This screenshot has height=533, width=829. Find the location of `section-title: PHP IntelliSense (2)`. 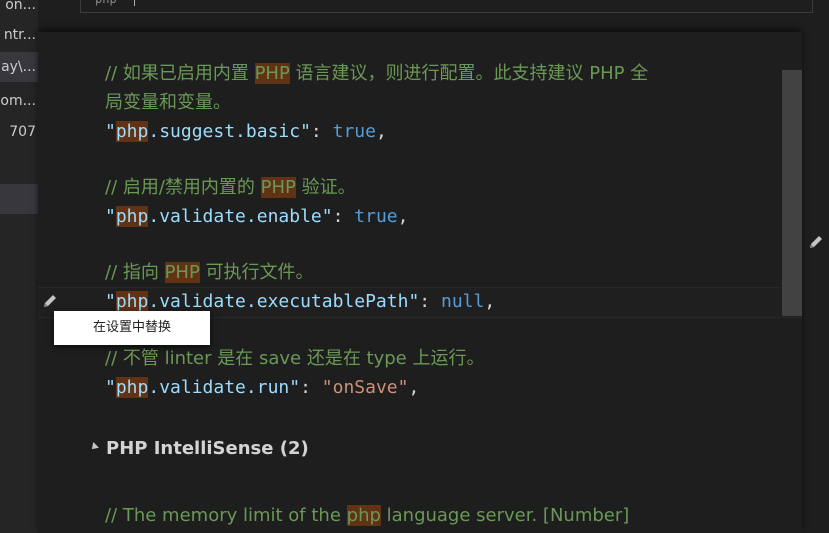

section-title: PHP IntelliSense (2) is located at coordinates (207, 448).